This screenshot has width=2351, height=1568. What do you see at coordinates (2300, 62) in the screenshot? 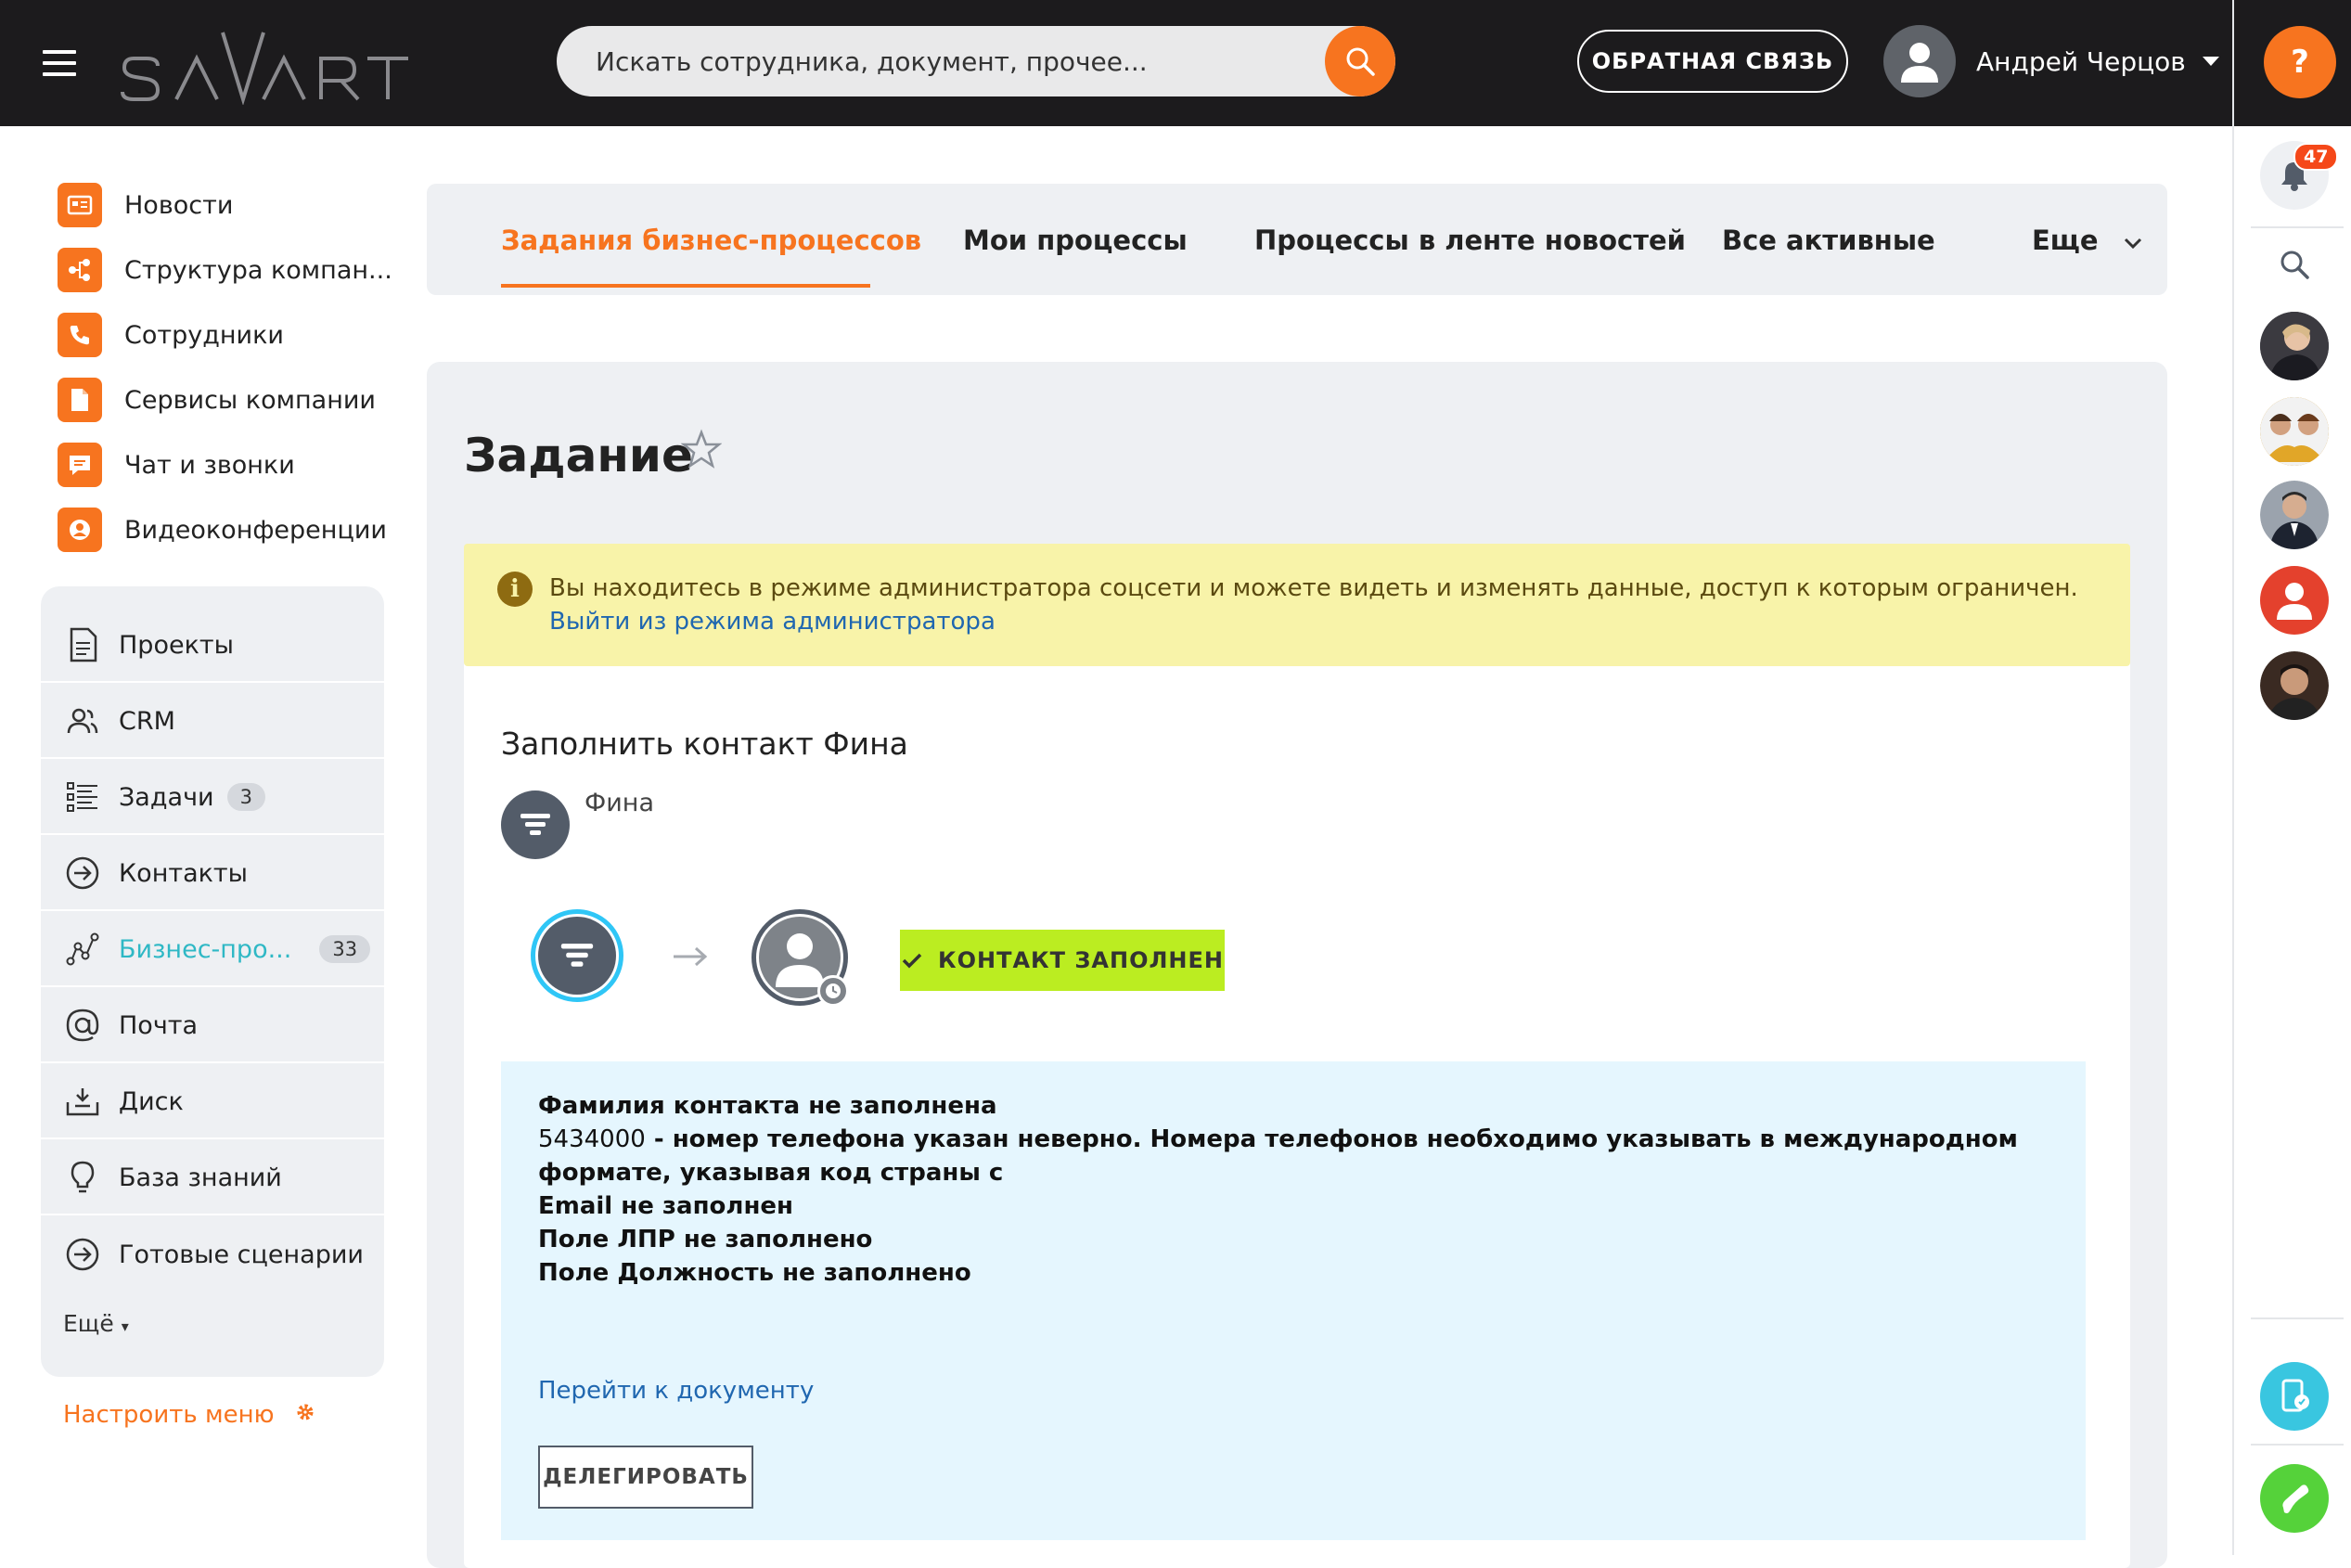
I see `help-button: ?` at bounding box center [2300, 62].